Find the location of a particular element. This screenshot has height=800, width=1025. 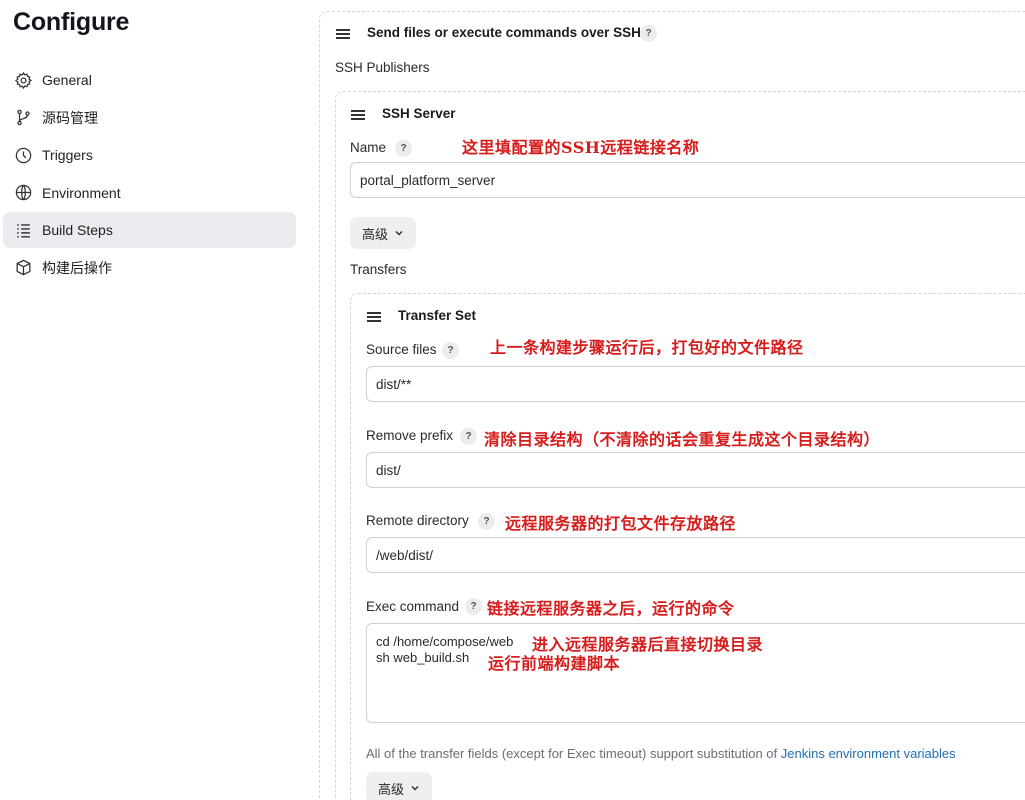

remote-directory-field: /web/dist/ is located at coordinates (695, 555).